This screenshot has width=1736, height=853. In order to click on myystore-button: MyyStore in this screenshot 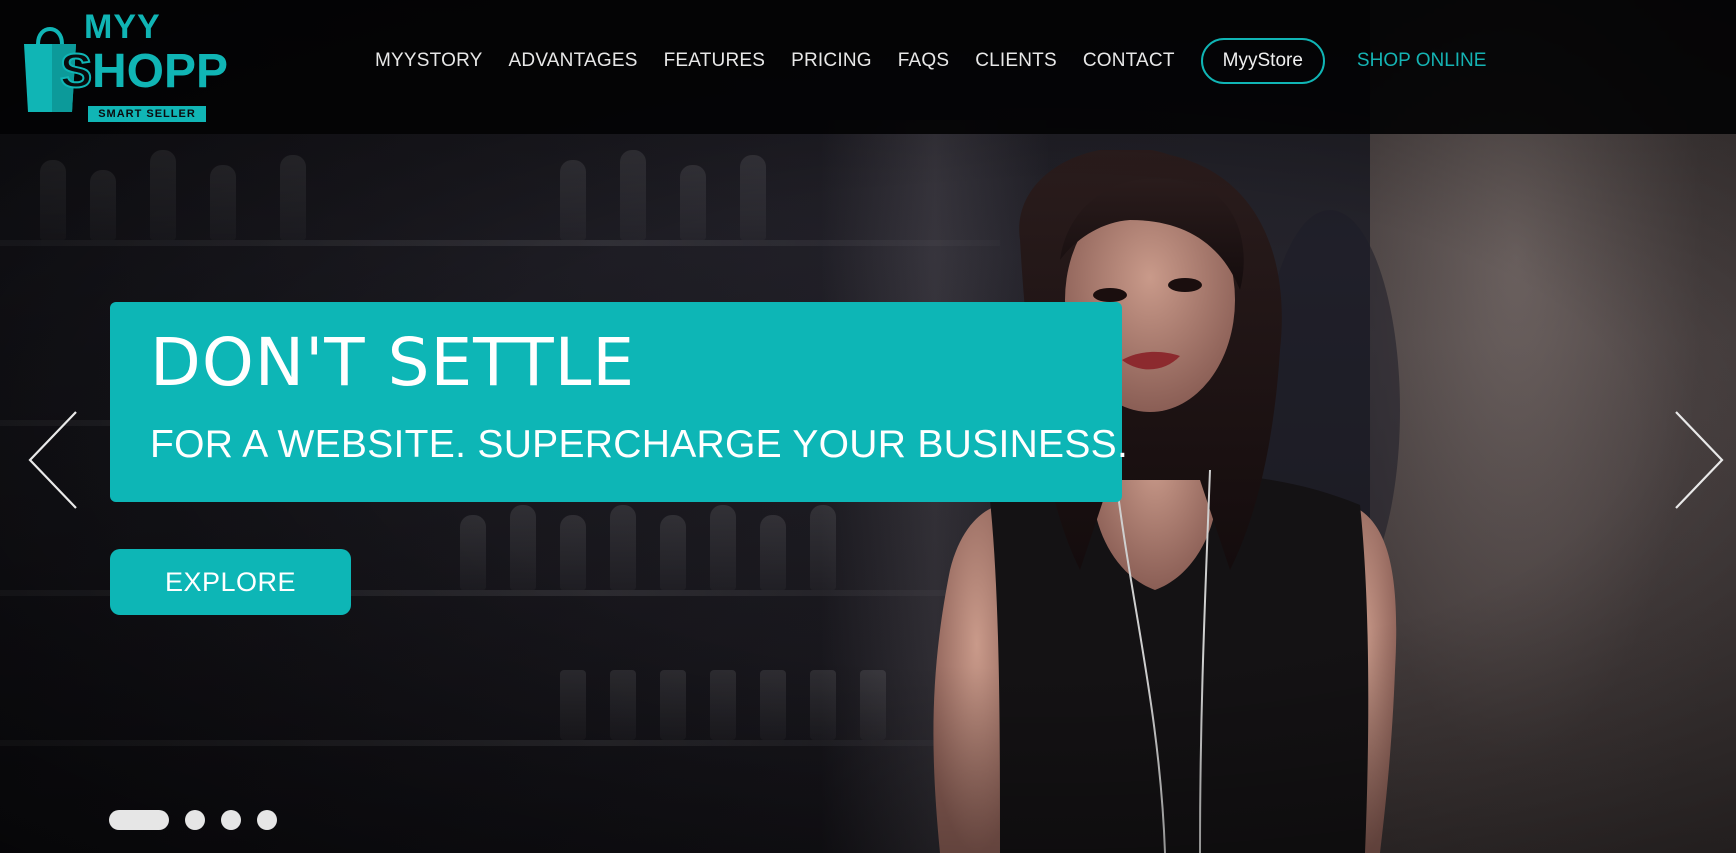, I will do `click(1262, 61)`.